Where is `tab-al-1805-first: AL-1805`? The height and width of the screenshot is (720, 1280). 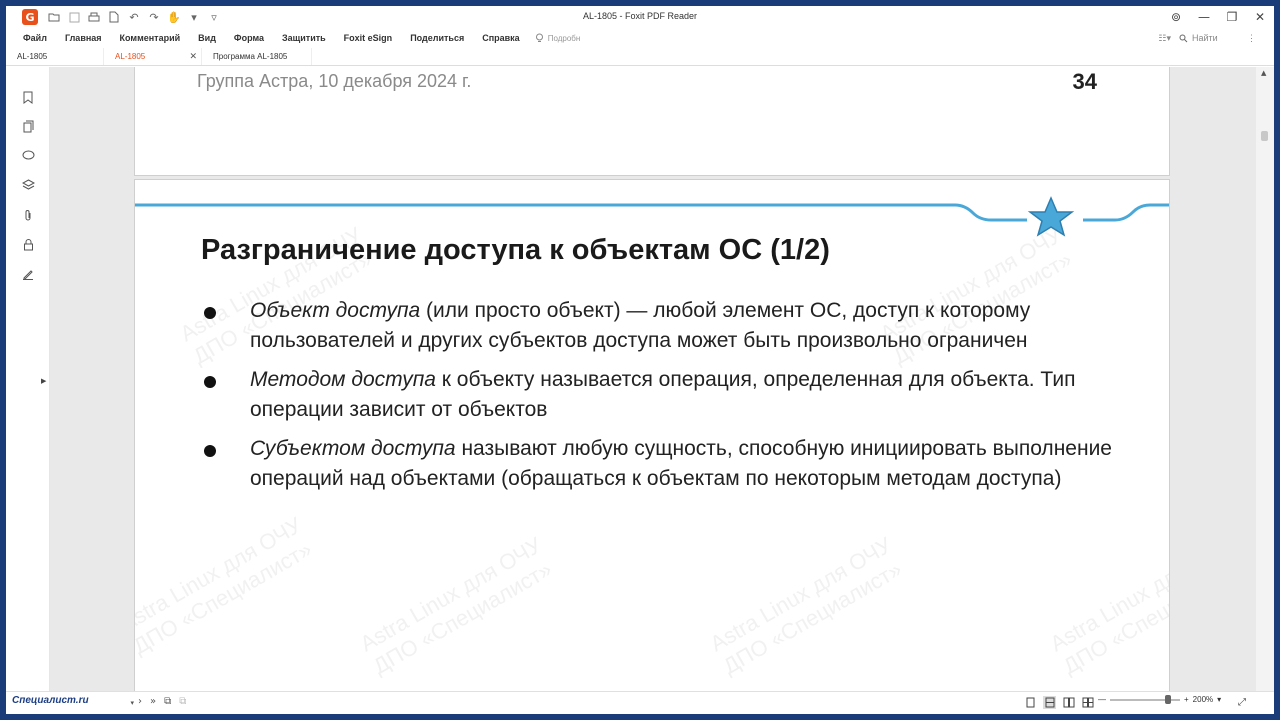
tab-al-1805-first: AL-1805 is located at coordinates (55, 56).